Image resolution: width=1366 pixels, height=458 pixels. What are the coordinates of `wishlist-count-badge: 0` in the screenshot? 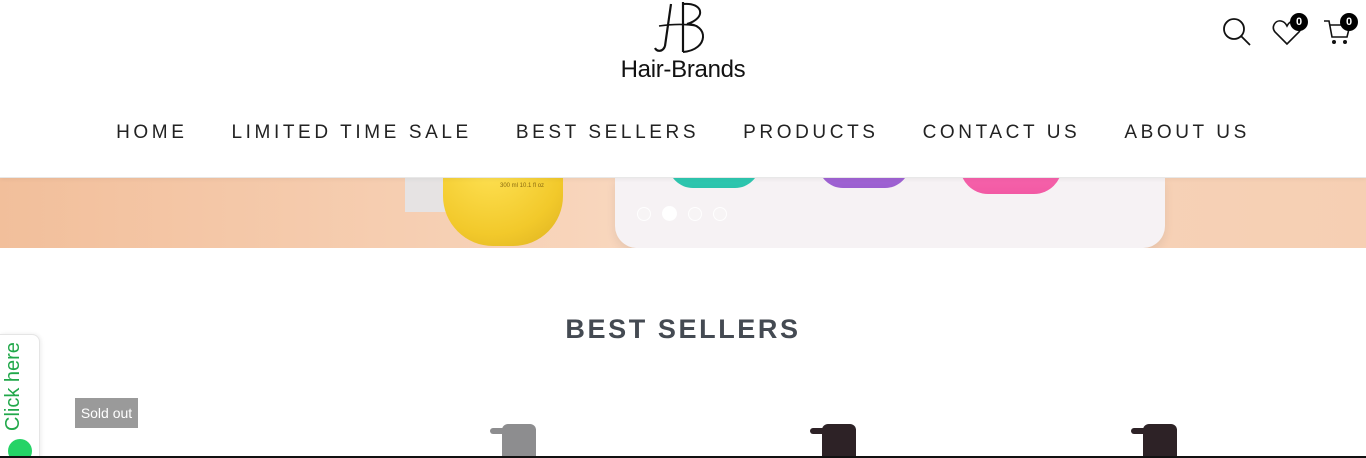 It's located at (1299, 22).